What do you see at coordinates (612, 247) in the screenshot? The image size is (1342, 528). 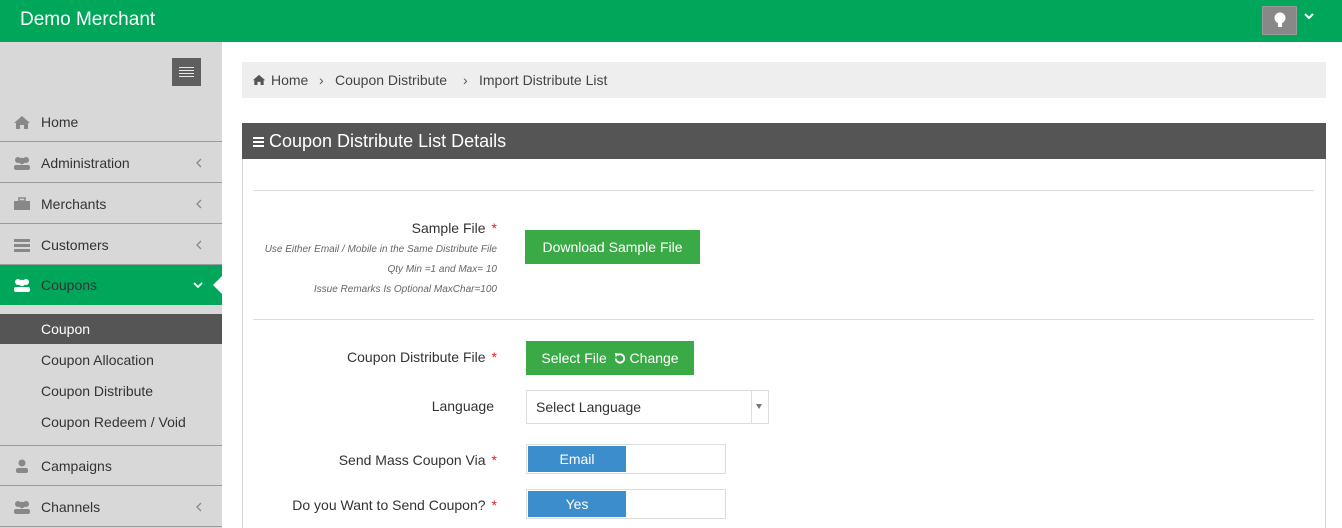 I see `download-sample-file-button: Download Sample File` at bounding box center [612, 247].